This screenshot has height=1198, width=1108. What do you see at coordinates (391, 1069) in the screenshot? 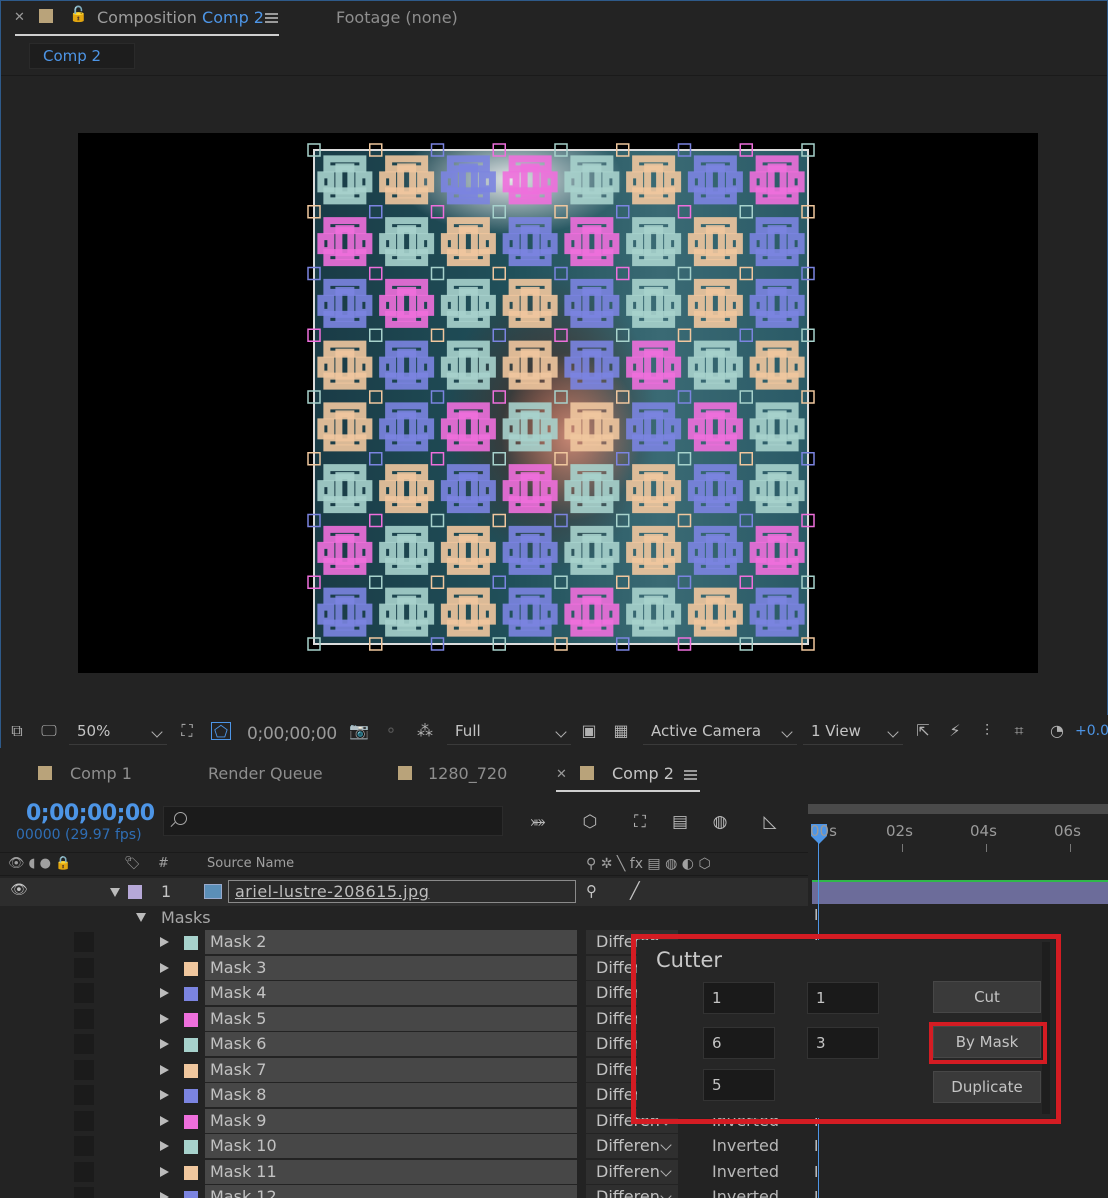
I see `mask-name: Mask 7` at bounding box center [391, 1069].